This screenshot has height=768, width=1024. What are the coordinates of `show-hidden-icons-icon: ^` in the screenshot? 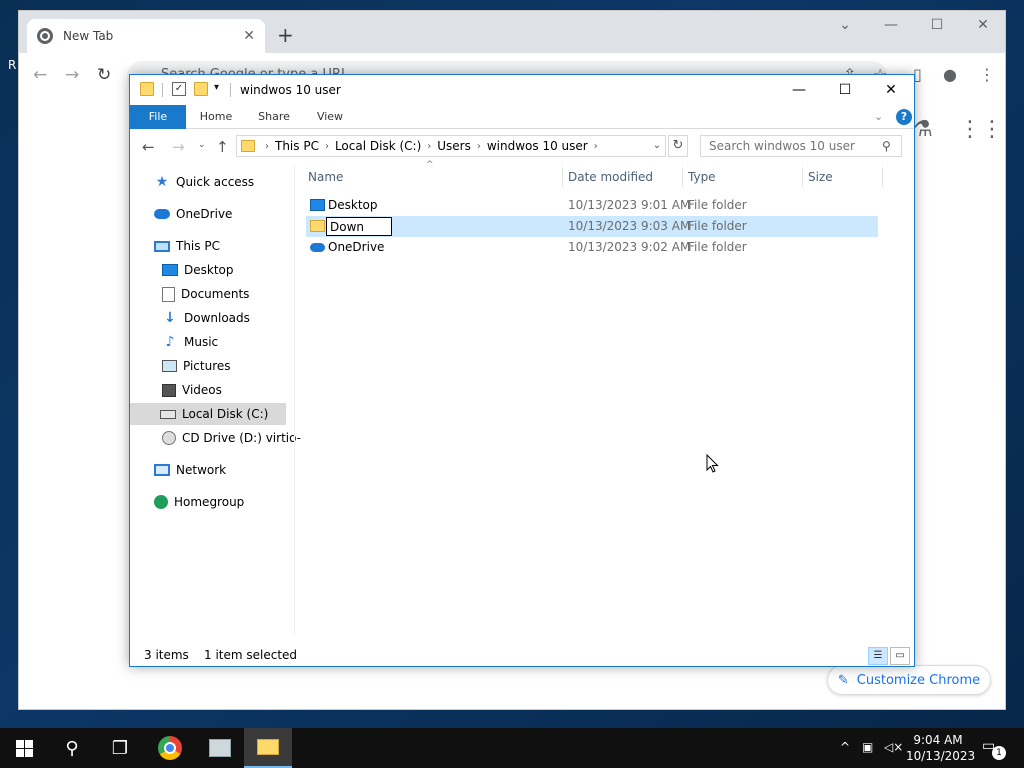 It's located at (845, 747).